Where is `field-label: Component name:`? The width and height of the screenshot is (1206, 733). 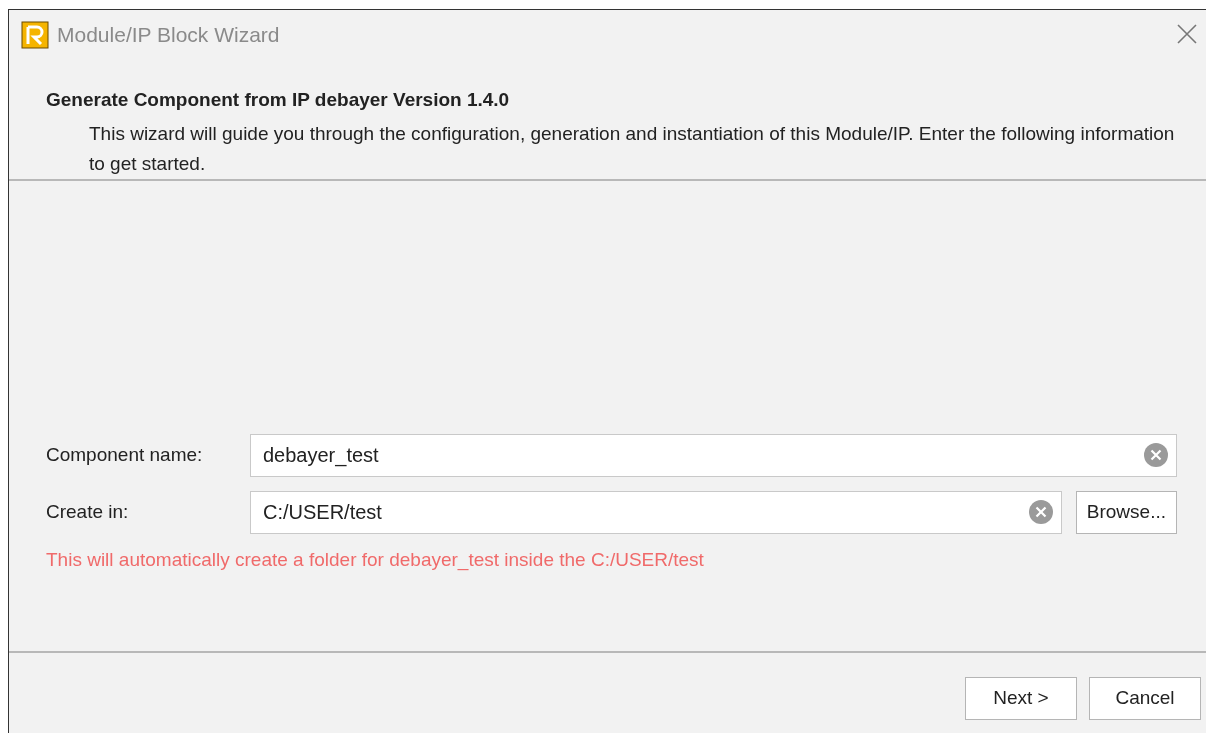
field-label: Component name: is located at coordinates (125, 455).